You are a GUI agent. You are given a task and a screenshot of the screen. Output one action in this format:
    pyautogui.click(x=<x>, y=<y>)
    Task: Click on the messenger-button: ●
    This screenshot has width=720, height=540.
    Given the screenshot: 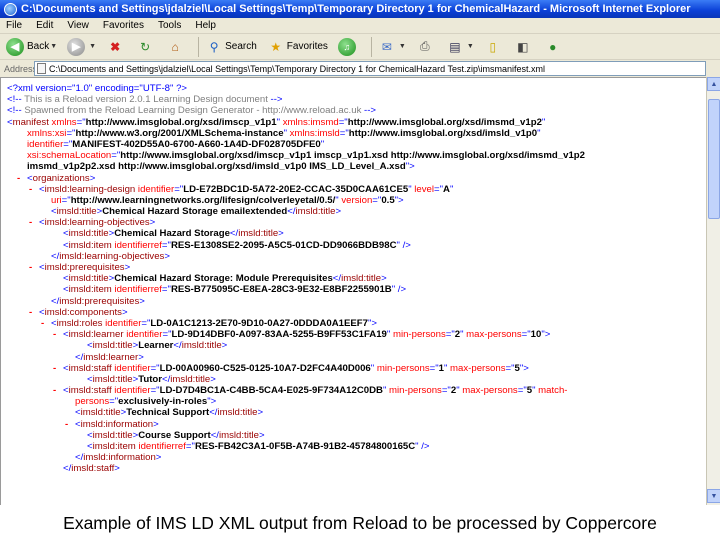 What is the action you would take?
    pyautogui.click(x=554, y=47)
    